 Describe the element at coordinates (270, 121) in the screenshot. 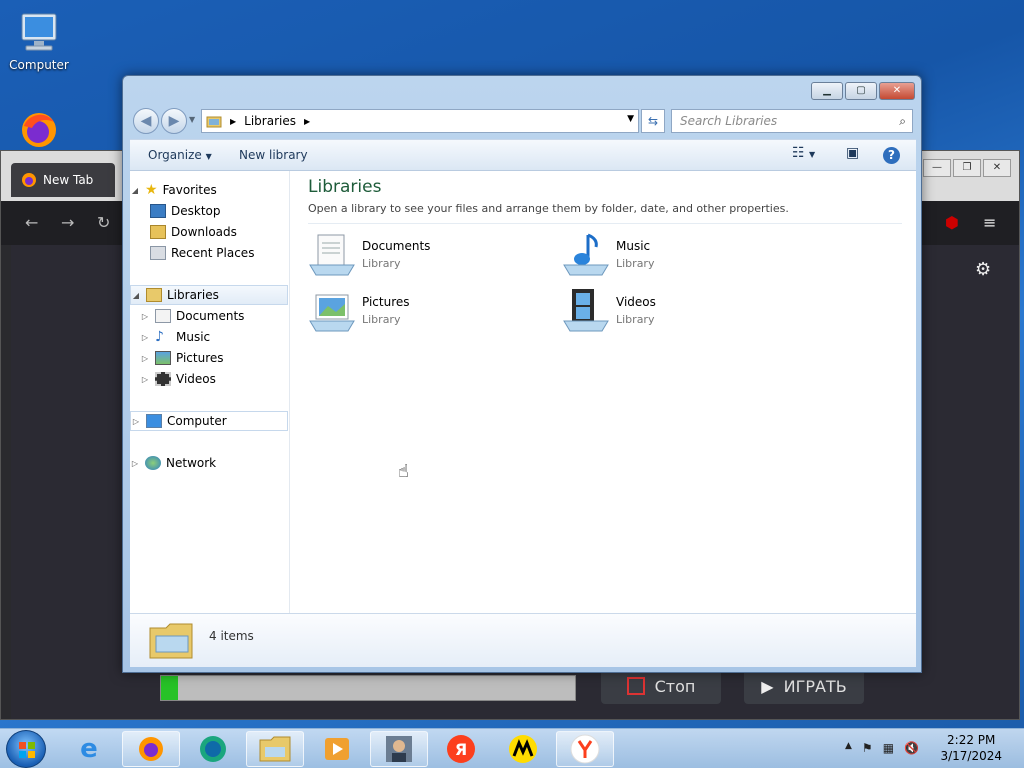

I see `breadcrumb-libraries: Libraries` at that location.